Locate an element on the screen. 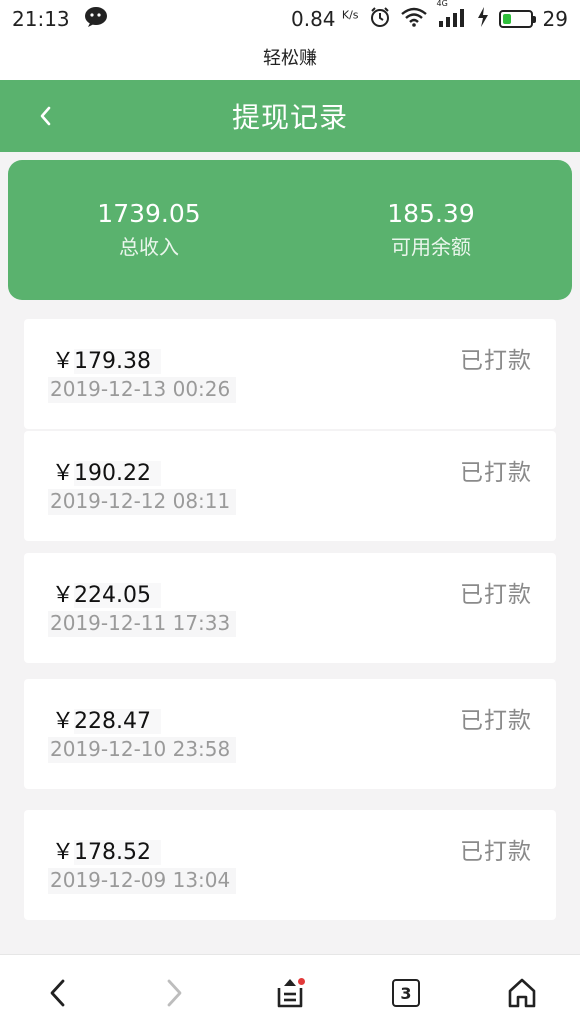 The height and width of the screenshot is (1031, 580). wifi-icon is located at coordinates (413, 19).